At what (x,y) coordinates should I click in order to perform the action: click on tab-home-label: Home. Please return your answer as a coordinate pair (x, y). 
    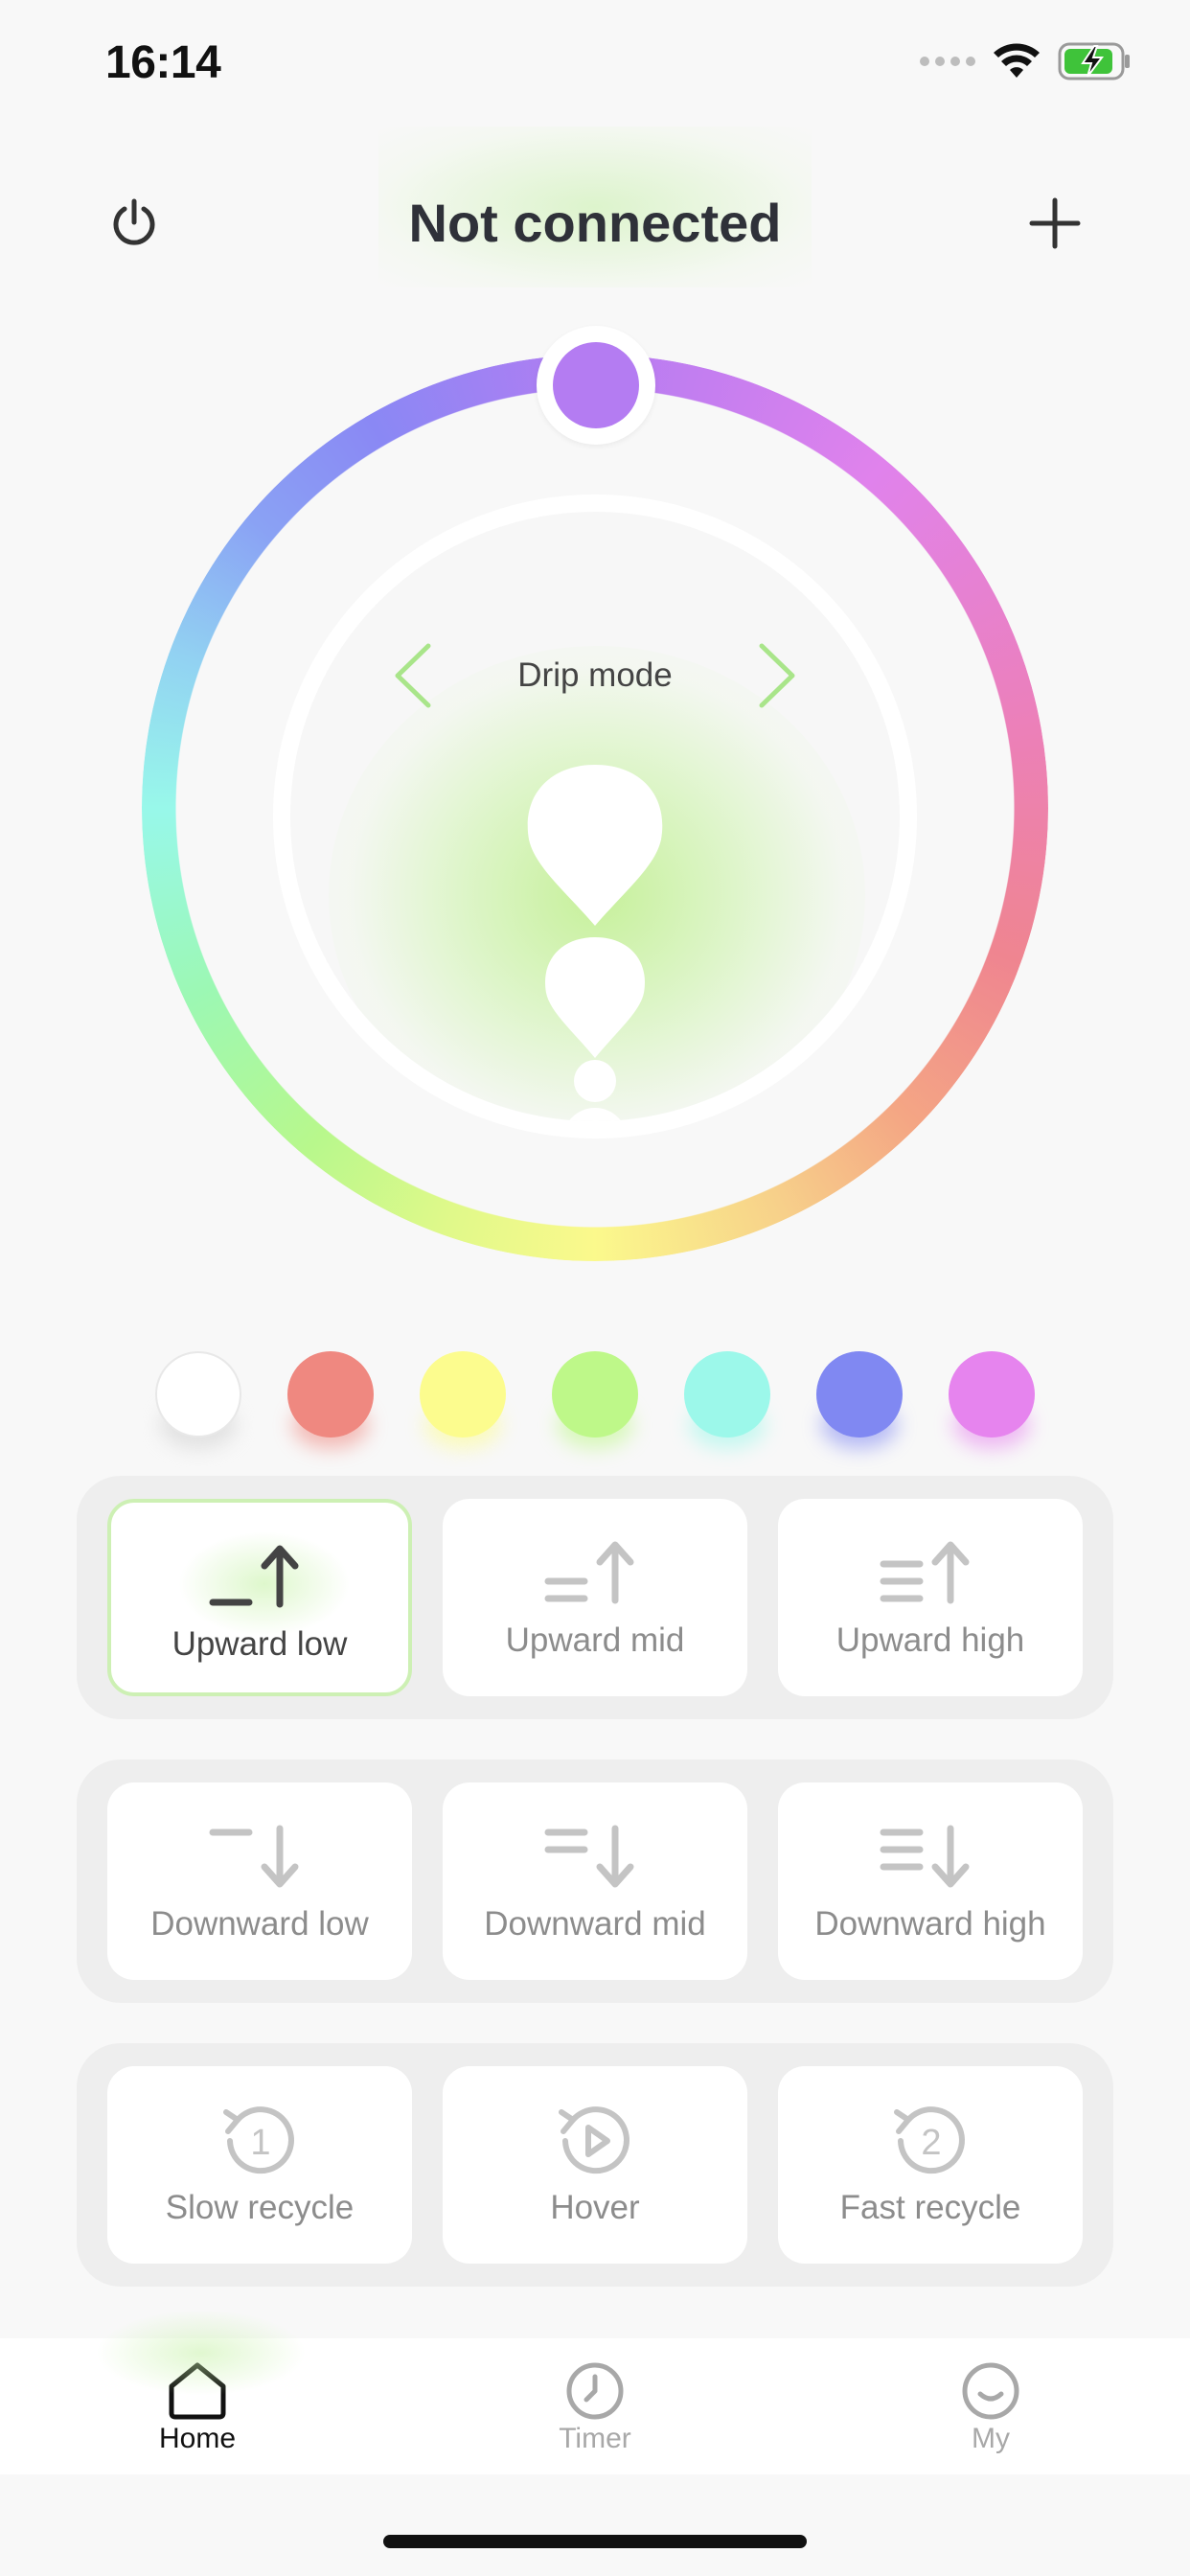
    Looking at the image, I should click on (198, 2438).